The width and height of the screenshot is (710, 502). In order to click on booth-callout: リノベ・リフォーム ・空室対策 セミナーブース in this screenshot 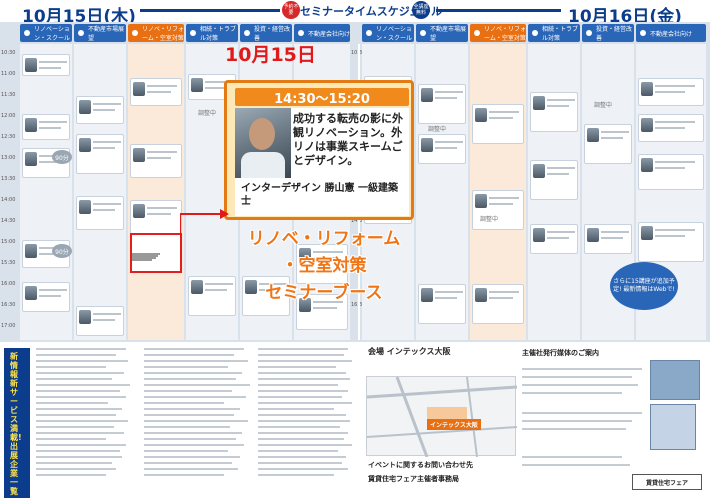, I will do `click(324, 266)`.